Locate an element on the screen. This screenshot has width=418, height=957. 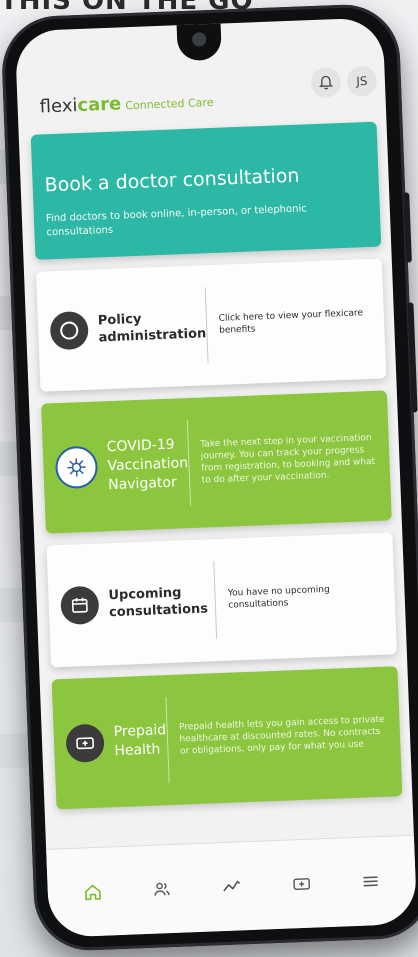
calendar-icon is located at coordinates (80, 605).